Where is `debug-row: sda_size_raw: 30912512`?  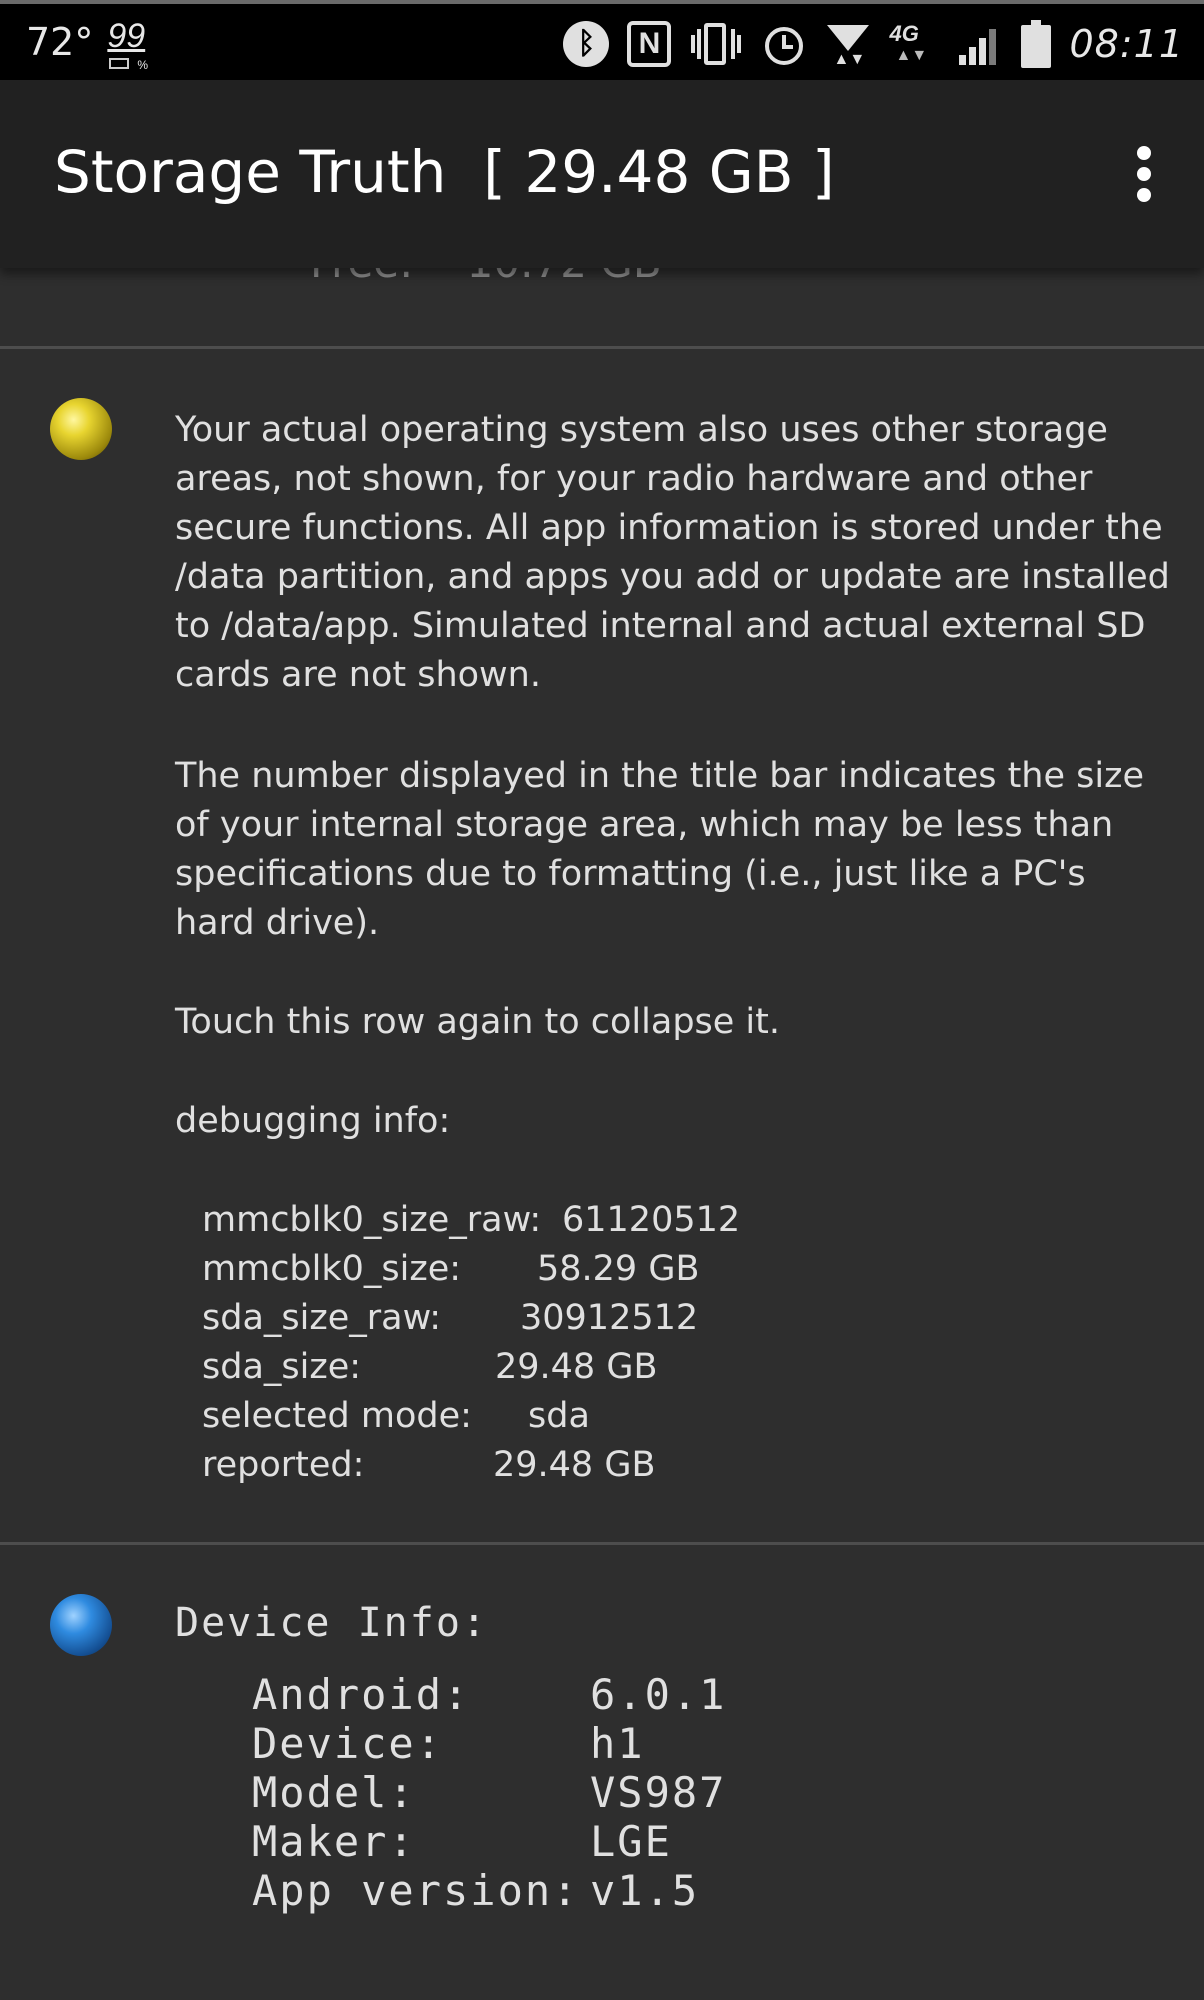 debug-row: sda_size_raw: 30912512 is located at coordinates (450, 1318).